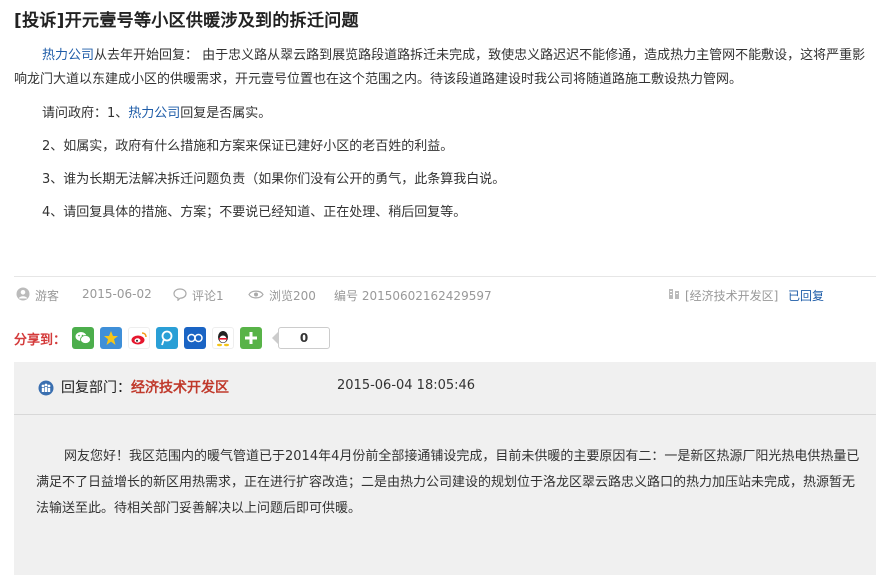 The width and height of the screenshot is (877, 575). I want to click on meta-views: 浏览200, so click(282, 295).